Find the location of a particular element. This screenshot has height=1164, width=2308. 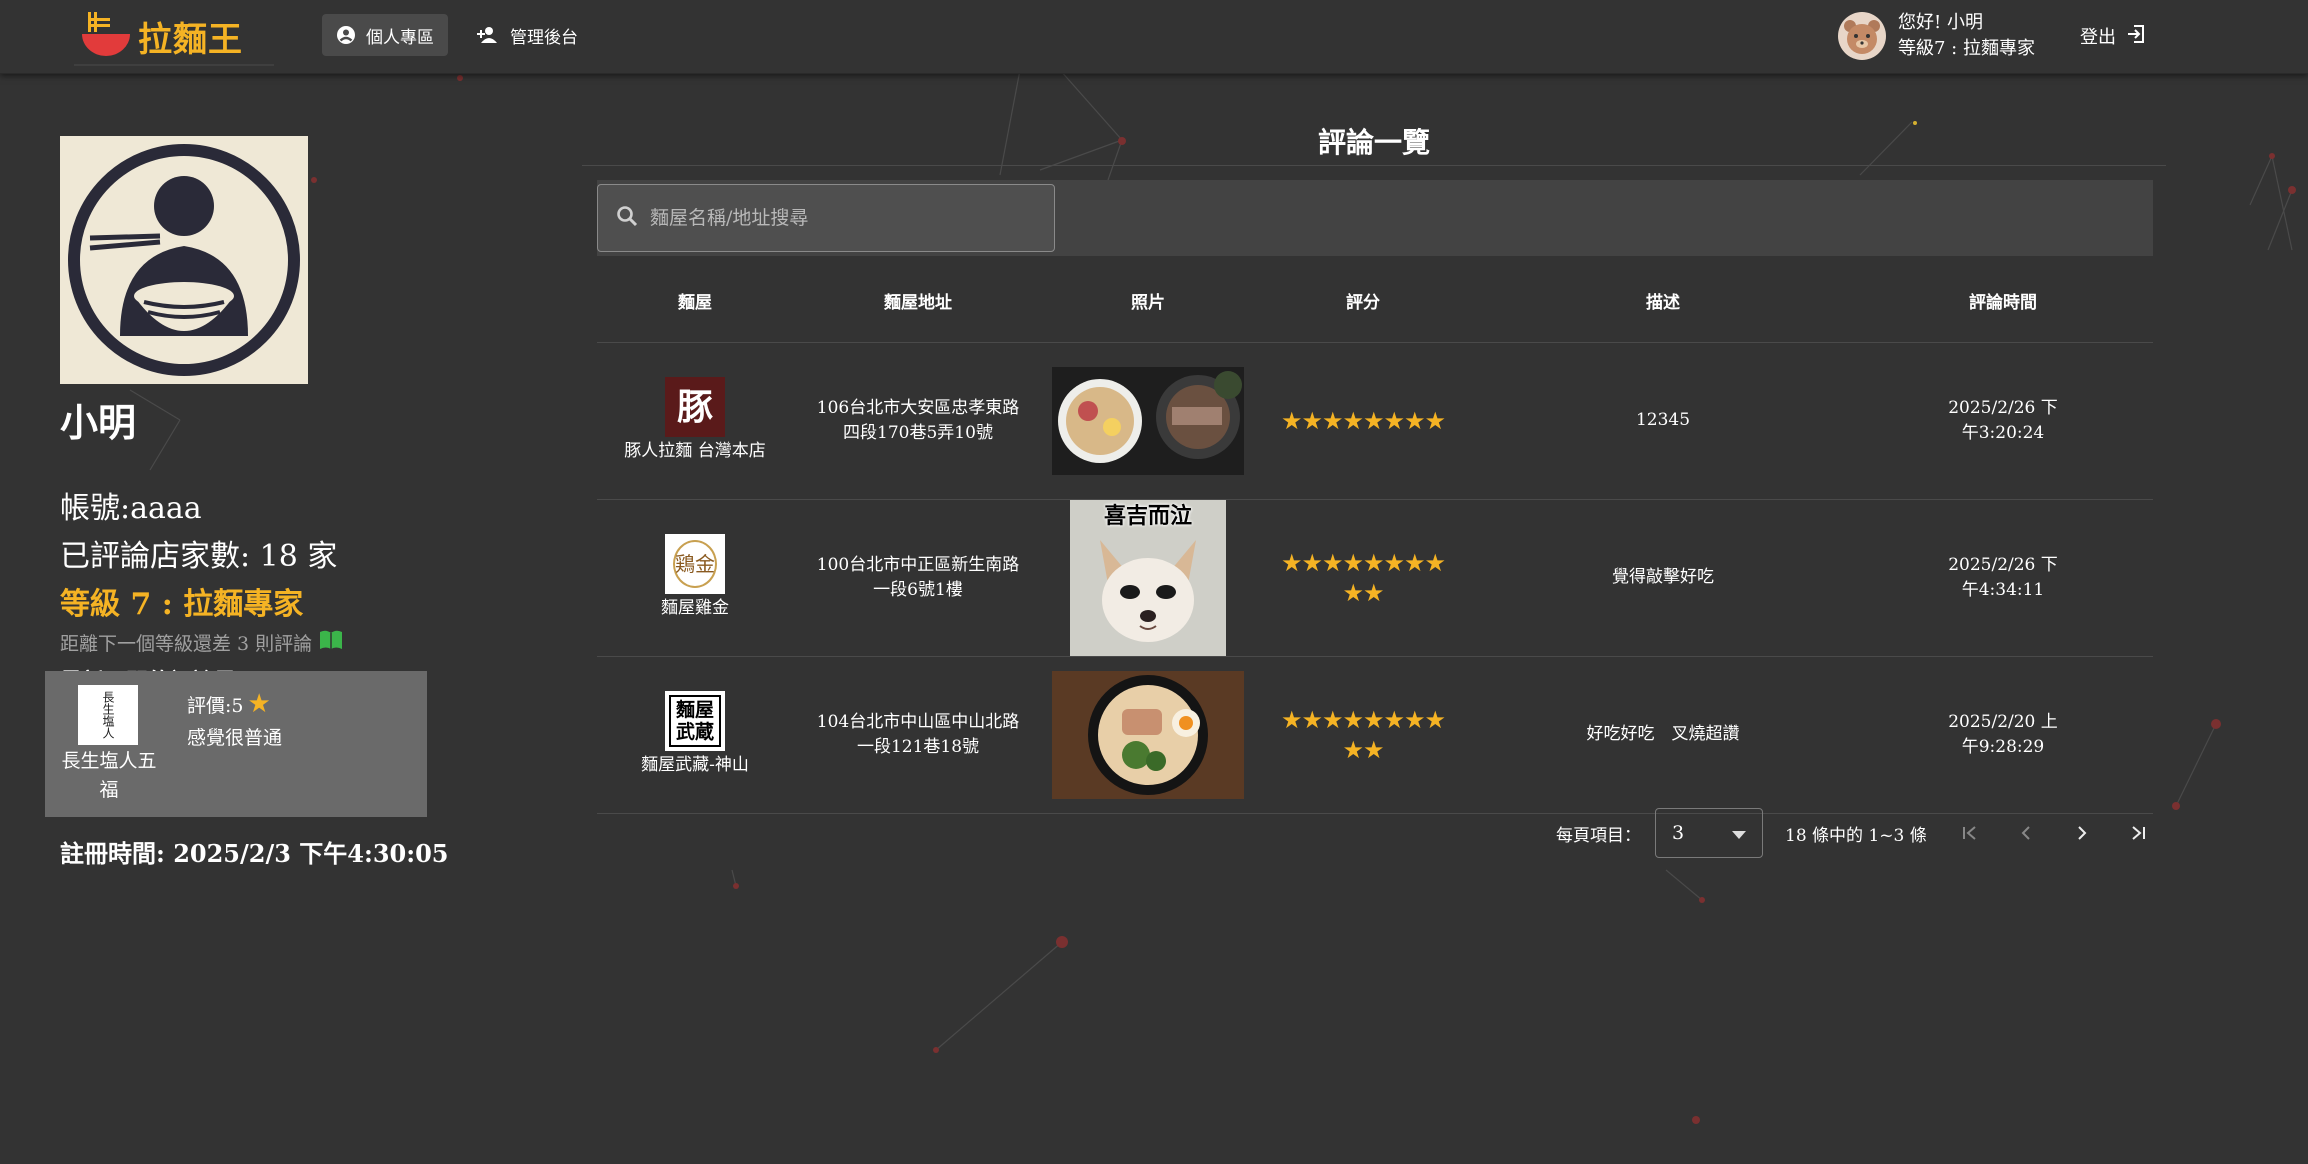

latest-shop-logo-text: 長生塩人 is located at coordinates (108, 715).